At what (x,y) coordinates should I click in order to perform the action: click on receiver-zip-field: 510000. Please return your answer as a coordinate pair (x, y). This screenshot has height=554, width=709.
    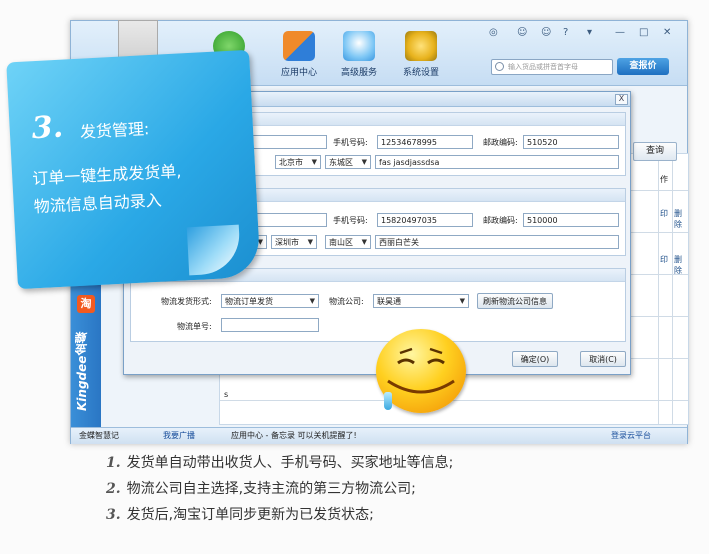
    Looking at the image, I should click on (571, 220).